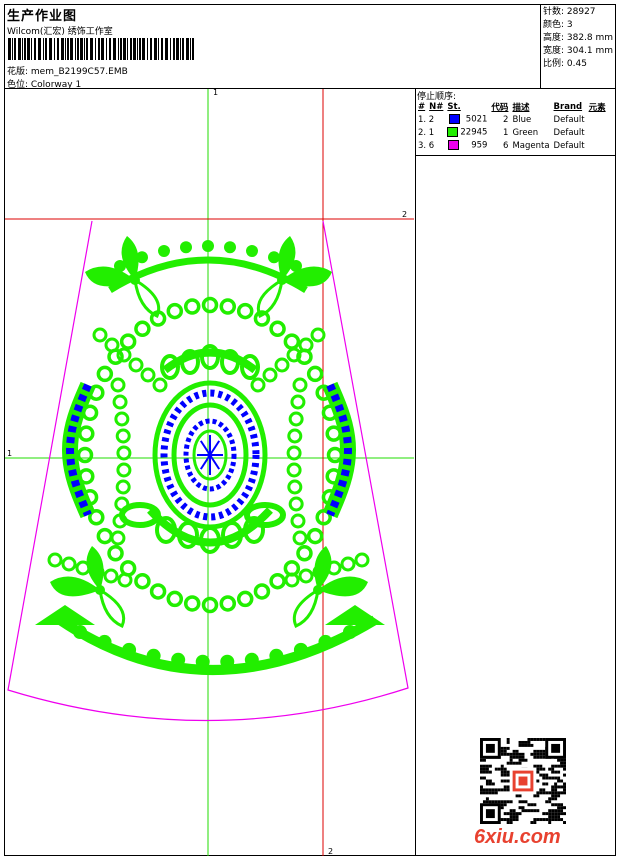 Image resolution: width=620 pixels, height=860 pixels. Describe the element at coordinates (355, 615) in the screenshot. I see `fringe-right` at that location.